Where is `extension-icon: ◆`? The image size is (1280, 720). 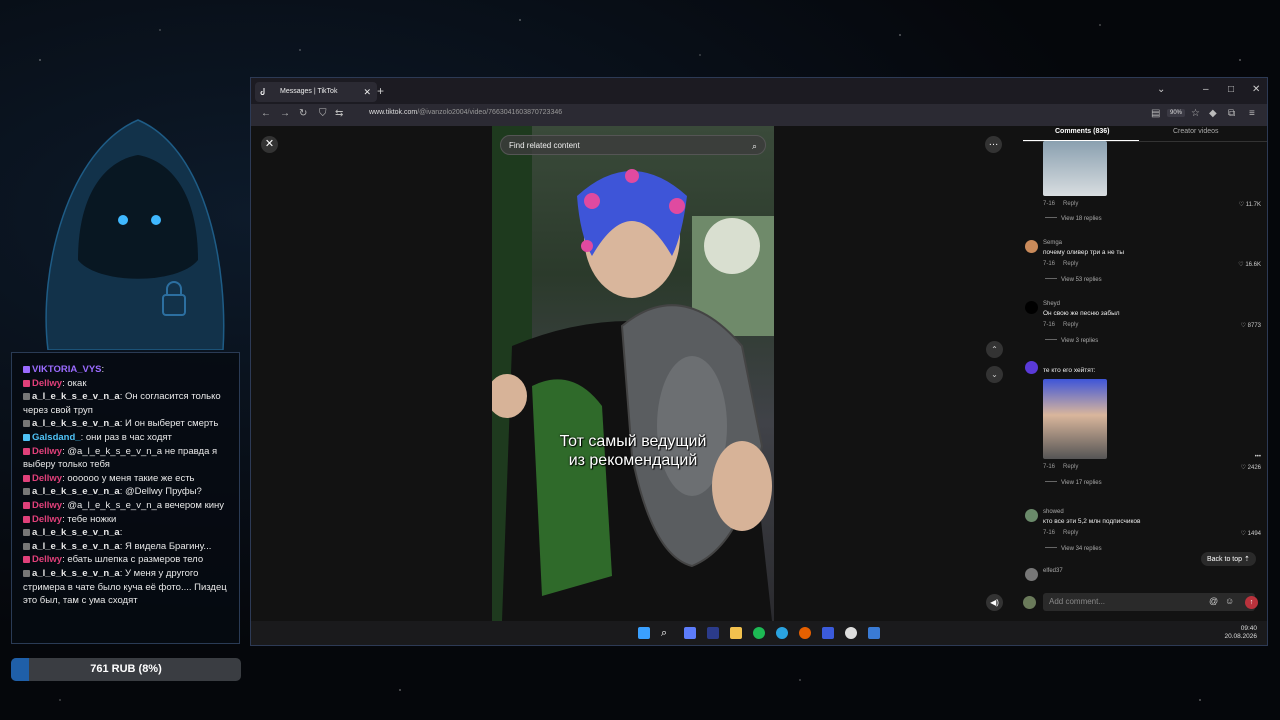 extension-icon: ◆ is located at coordinates (1213, 113).